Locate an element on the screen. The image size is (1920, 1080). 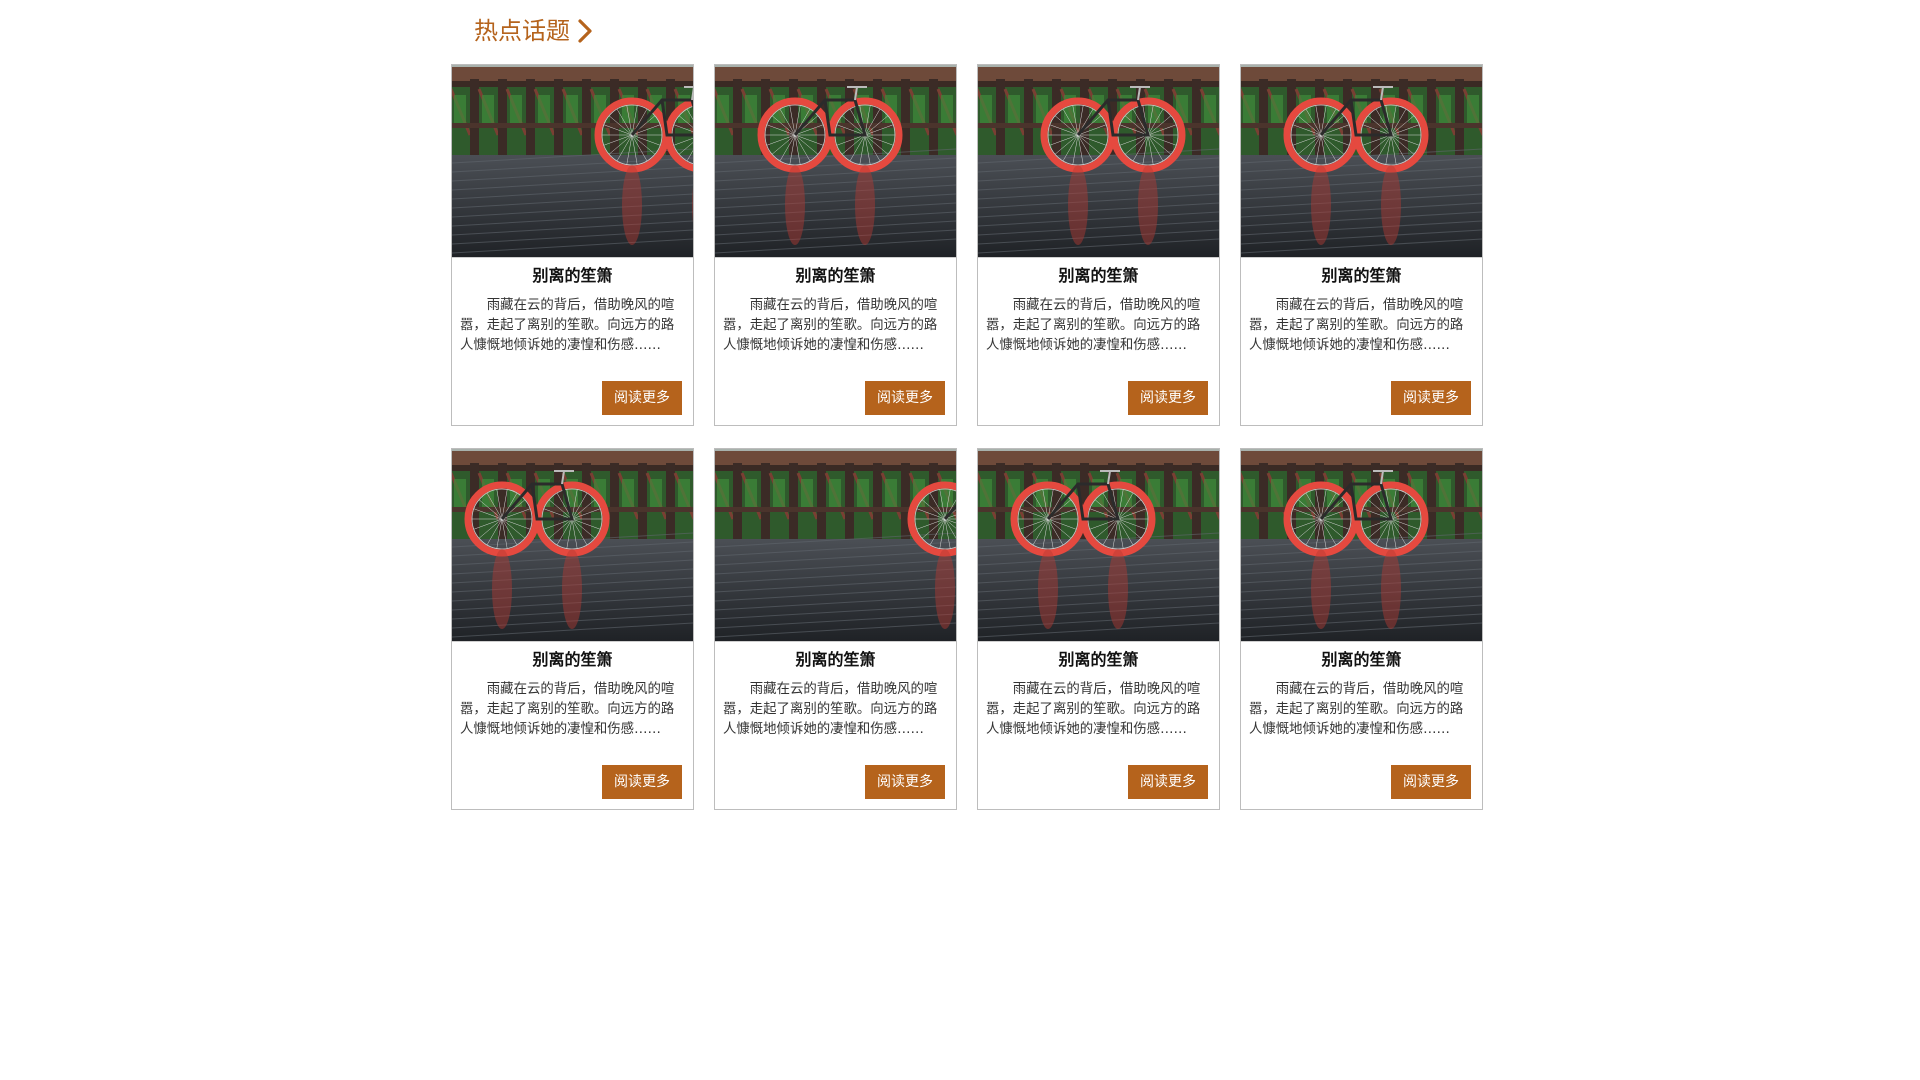
section-header-link: 热点话题 is located at coordinates (534, 31).